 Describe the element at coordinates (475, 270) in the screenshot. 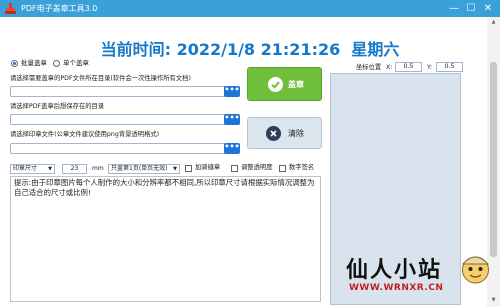

I see `mascot-logo-icon` at that location.